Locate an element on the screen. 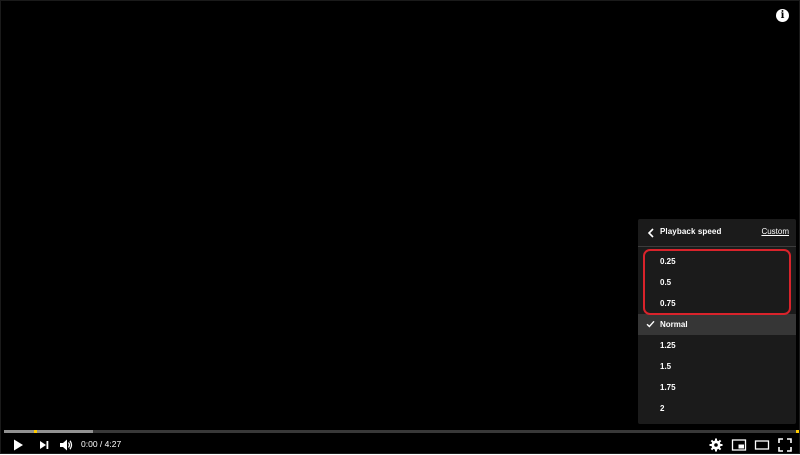 The height and width of the screenshot is (455, 800). volume-icon is located at coordinates (66, 445).